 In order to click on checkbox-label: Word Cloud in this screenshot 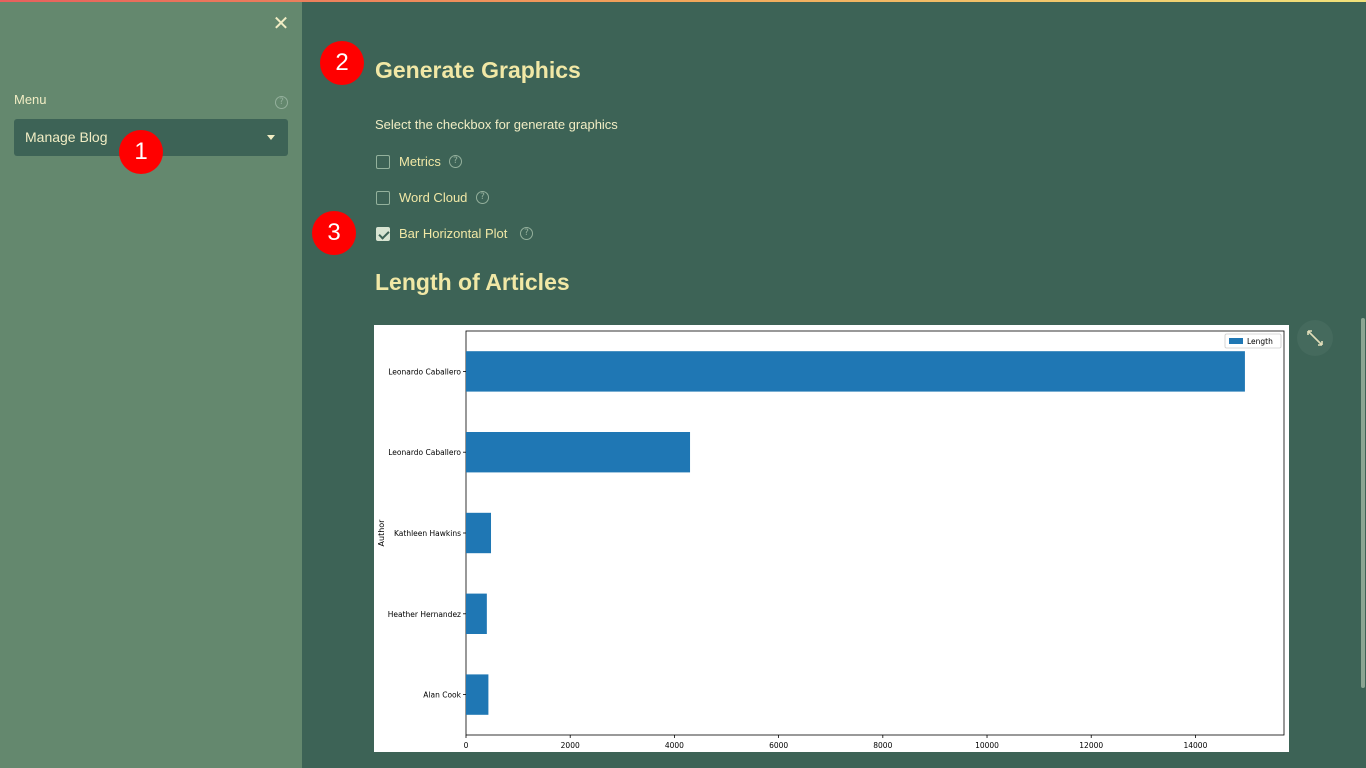, I will do `click(433, 197)`.